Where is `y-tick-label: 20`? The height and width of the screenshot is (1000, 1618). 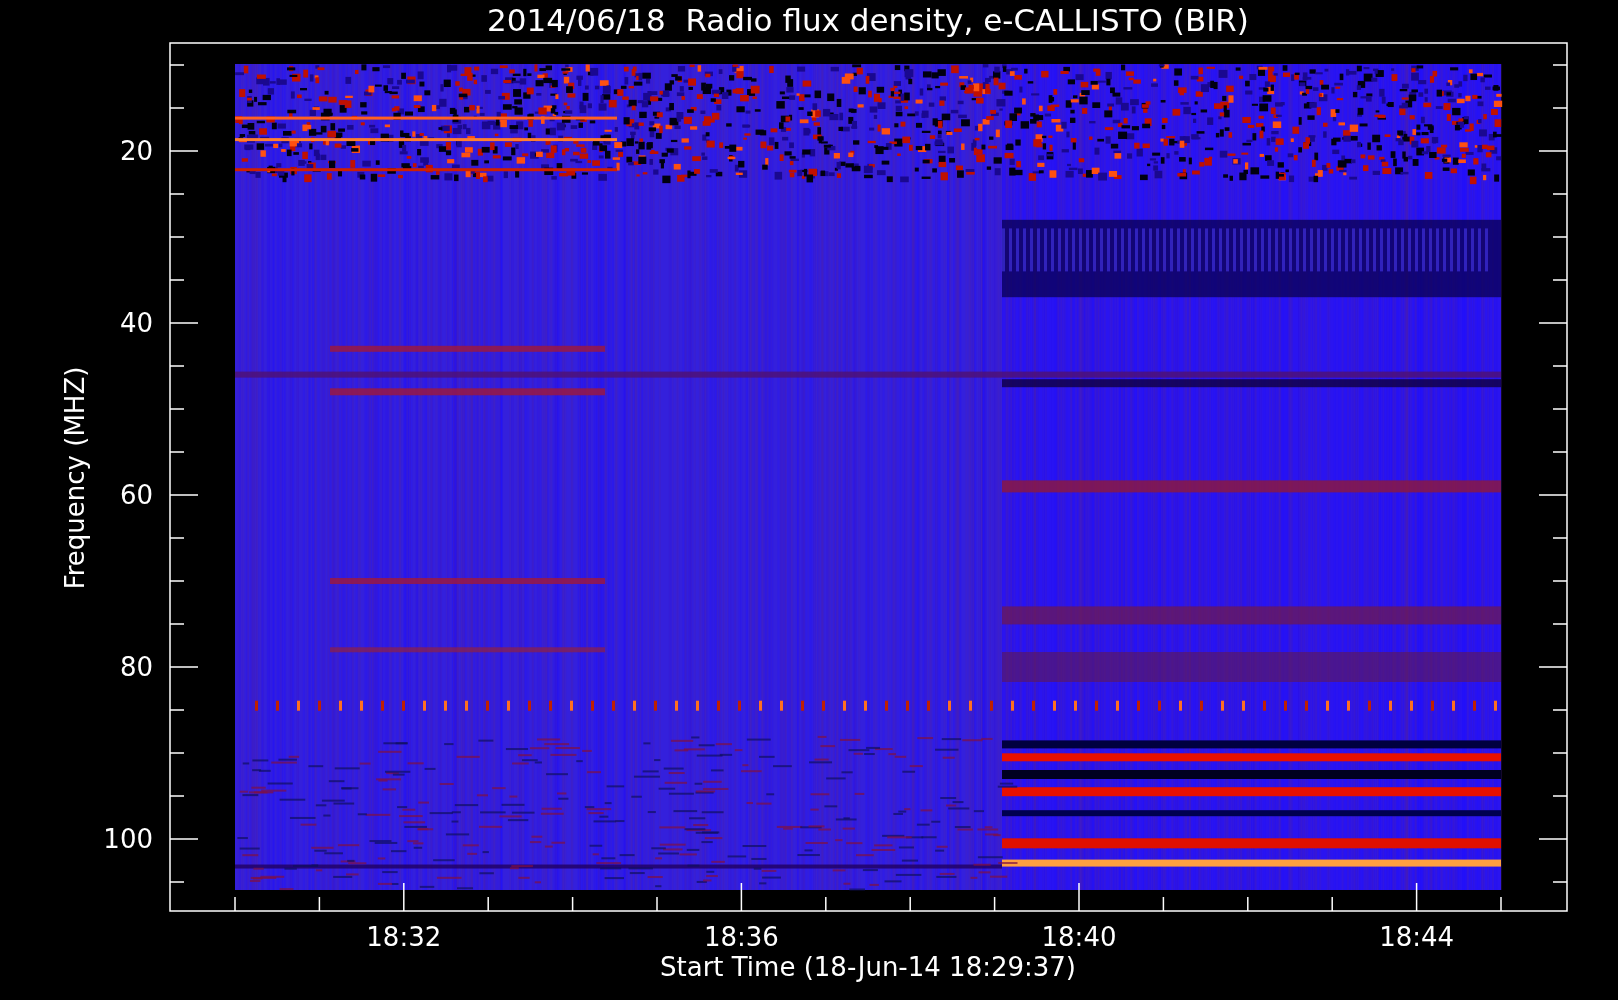 y-tick-label: 20 is located at coordinates (136, 151).